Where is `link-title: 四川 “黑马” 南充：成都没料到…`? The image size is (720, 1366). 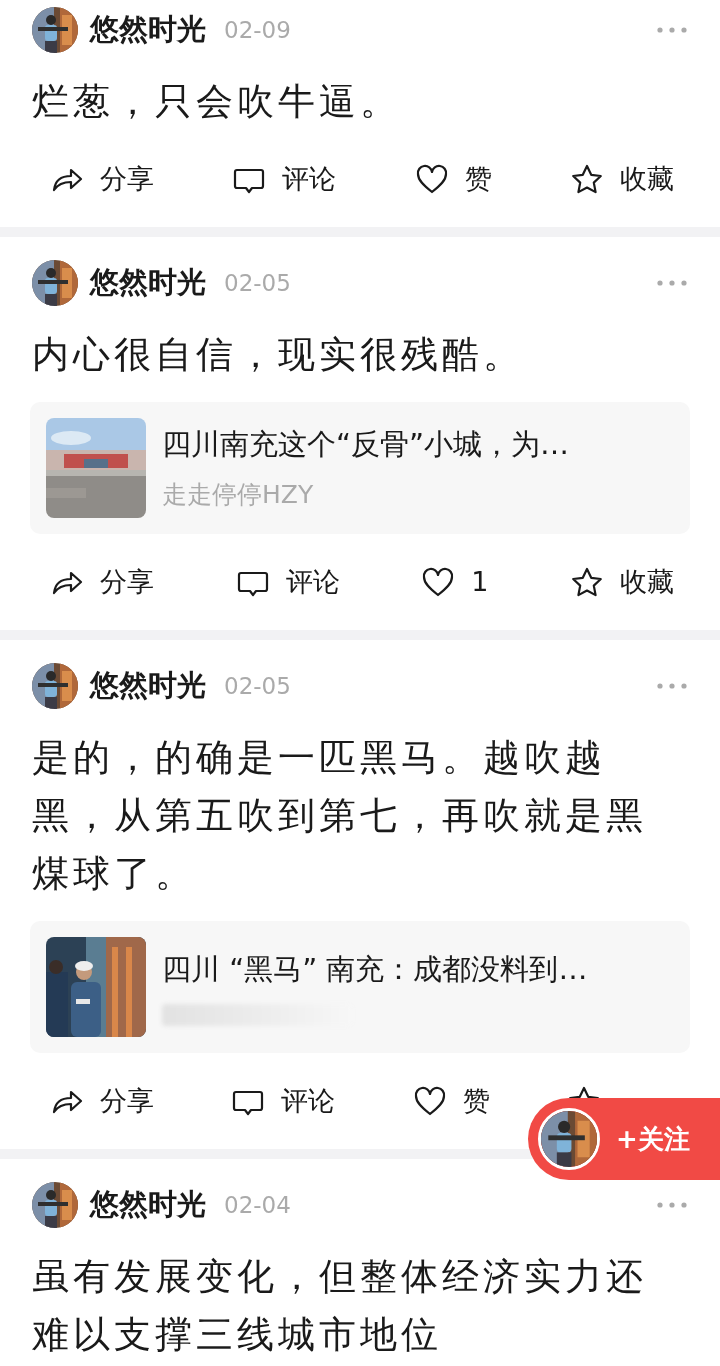 link-title: 四川 “黑马” 南充：成都没料到… is located at coordinates (375, 970).